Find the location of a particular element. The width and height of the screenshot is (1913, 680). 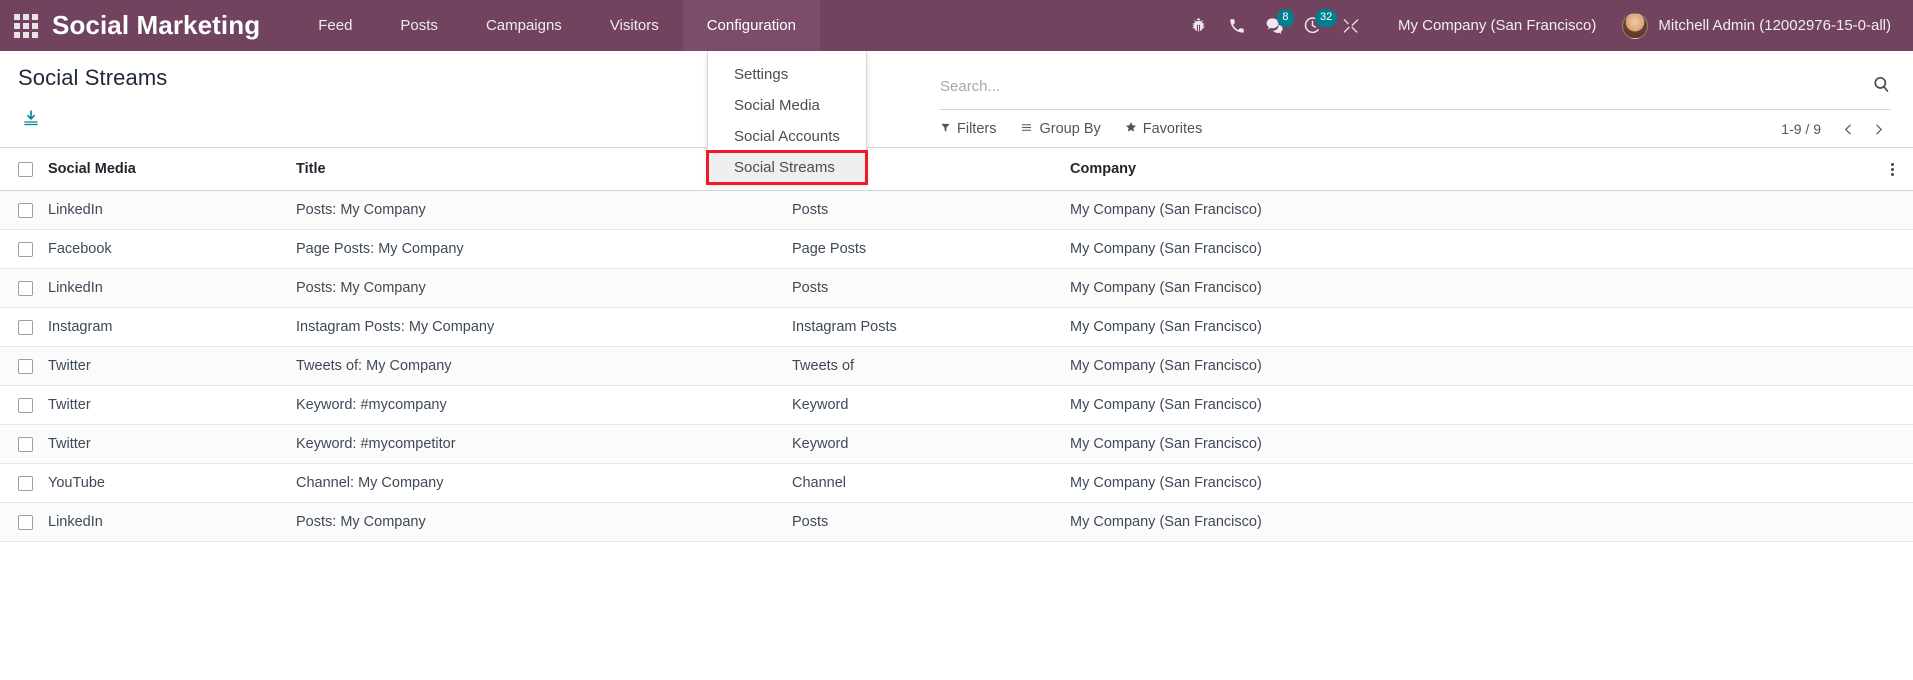

dropdown-item-social-streams: Social Streams is located at coordinates (787, 167).